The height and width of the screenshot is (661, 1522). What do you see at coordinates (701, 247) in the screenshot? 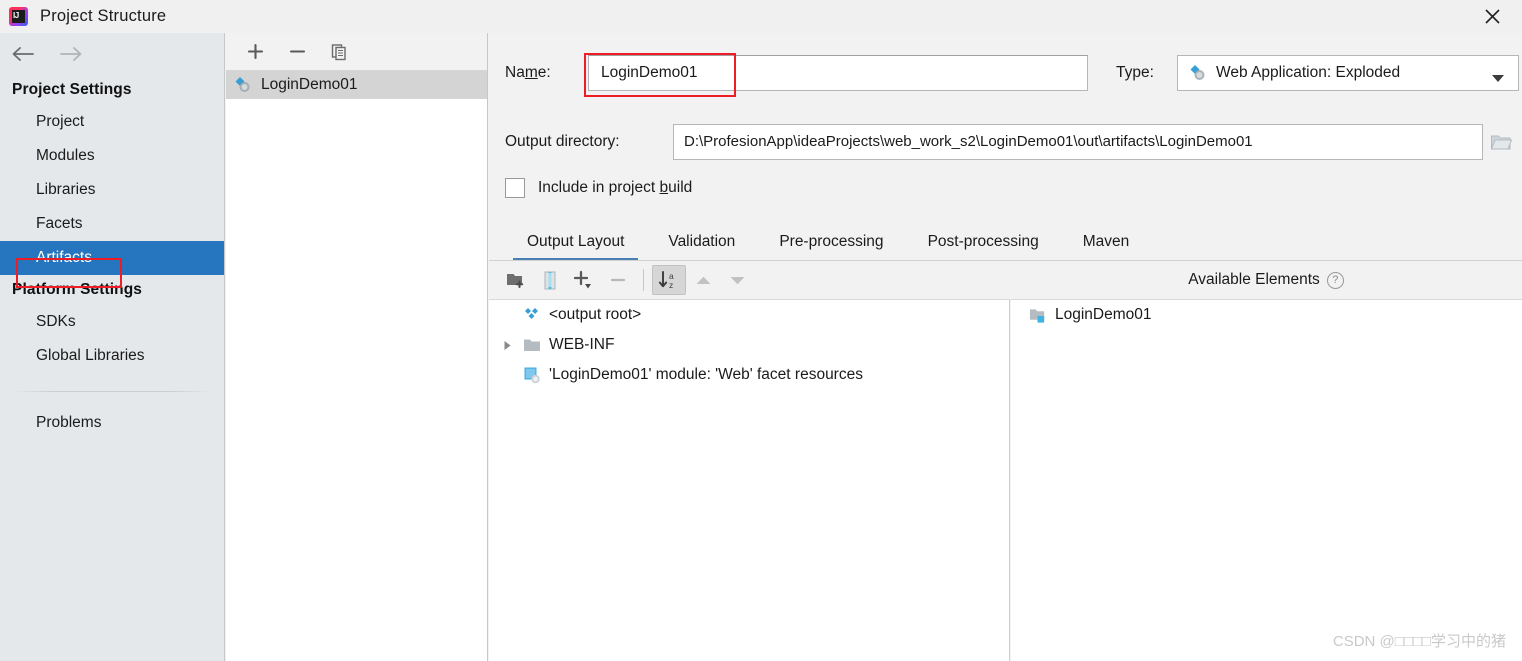
I see `tab-validation: Validation` at bounding box center [701, 247].